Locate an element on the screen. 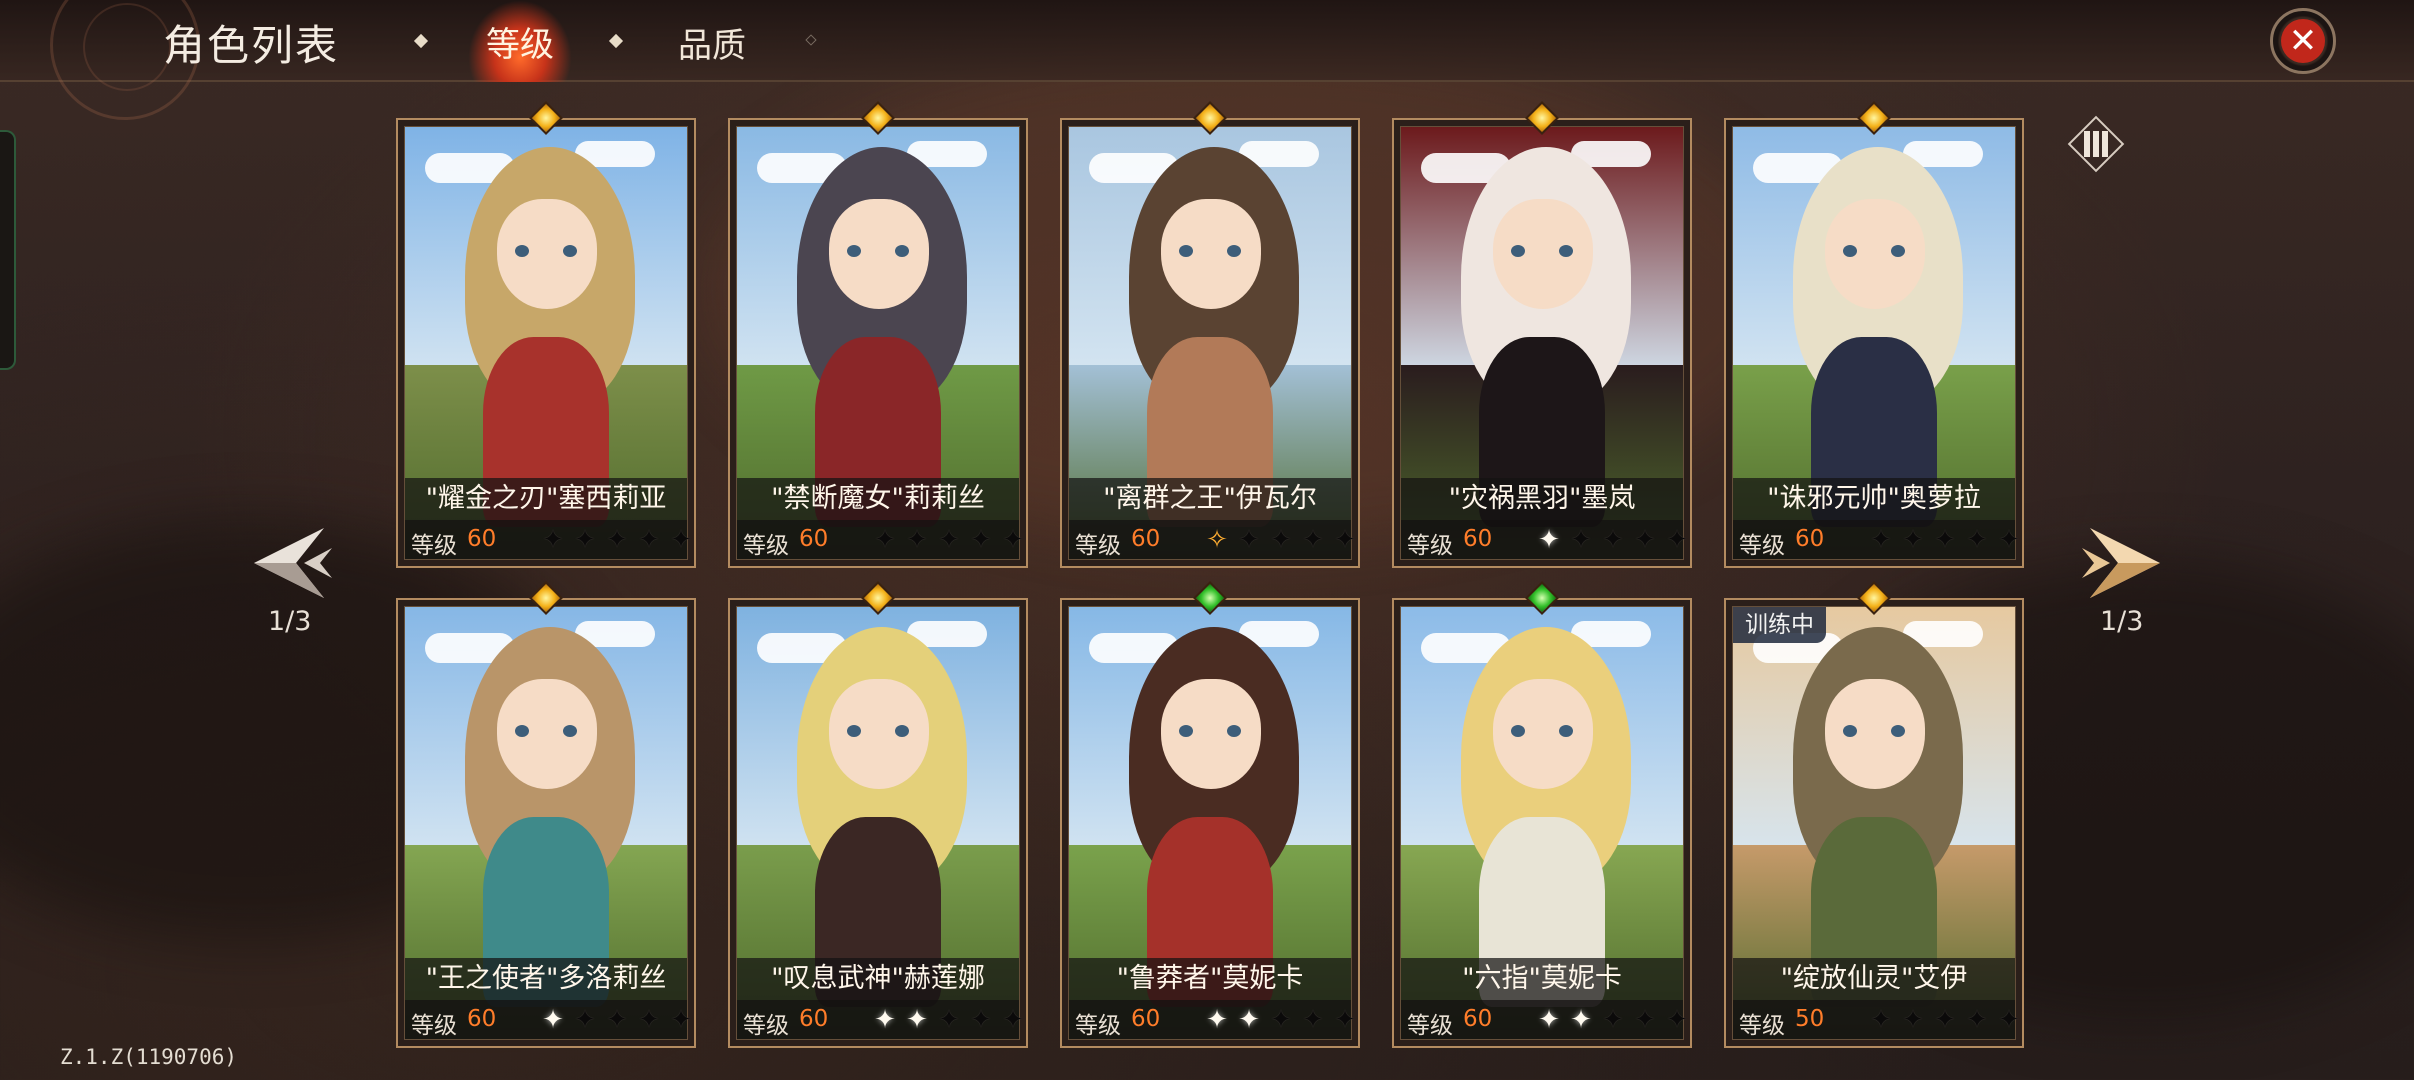  list-view-toggle-button is located at coordinates (2096, 144).